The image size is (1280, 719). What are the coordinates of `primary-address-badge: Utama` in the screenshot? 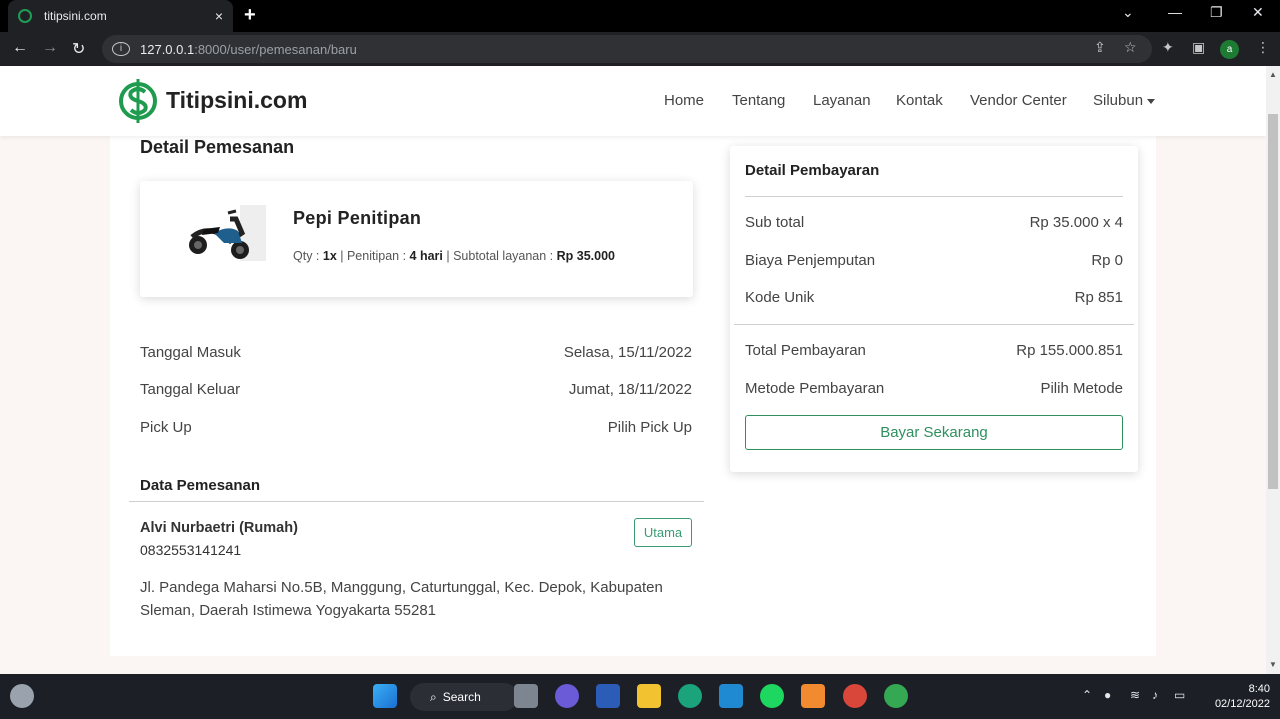 It's located at (663, 532).